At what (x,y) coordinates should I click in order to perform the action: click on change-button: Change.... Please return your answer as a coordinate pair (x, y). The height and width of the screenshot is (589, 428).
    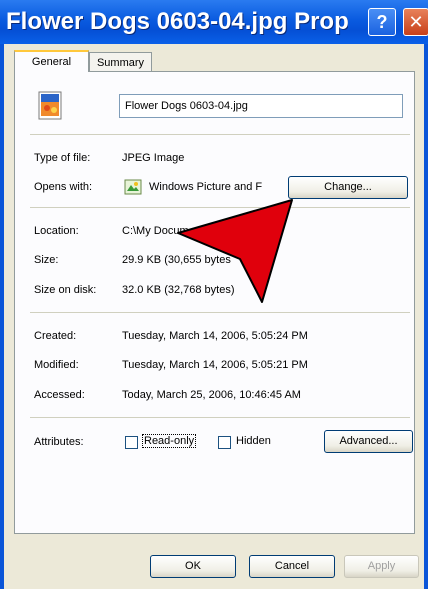
    Looking at the image, I should click on (348, 187).